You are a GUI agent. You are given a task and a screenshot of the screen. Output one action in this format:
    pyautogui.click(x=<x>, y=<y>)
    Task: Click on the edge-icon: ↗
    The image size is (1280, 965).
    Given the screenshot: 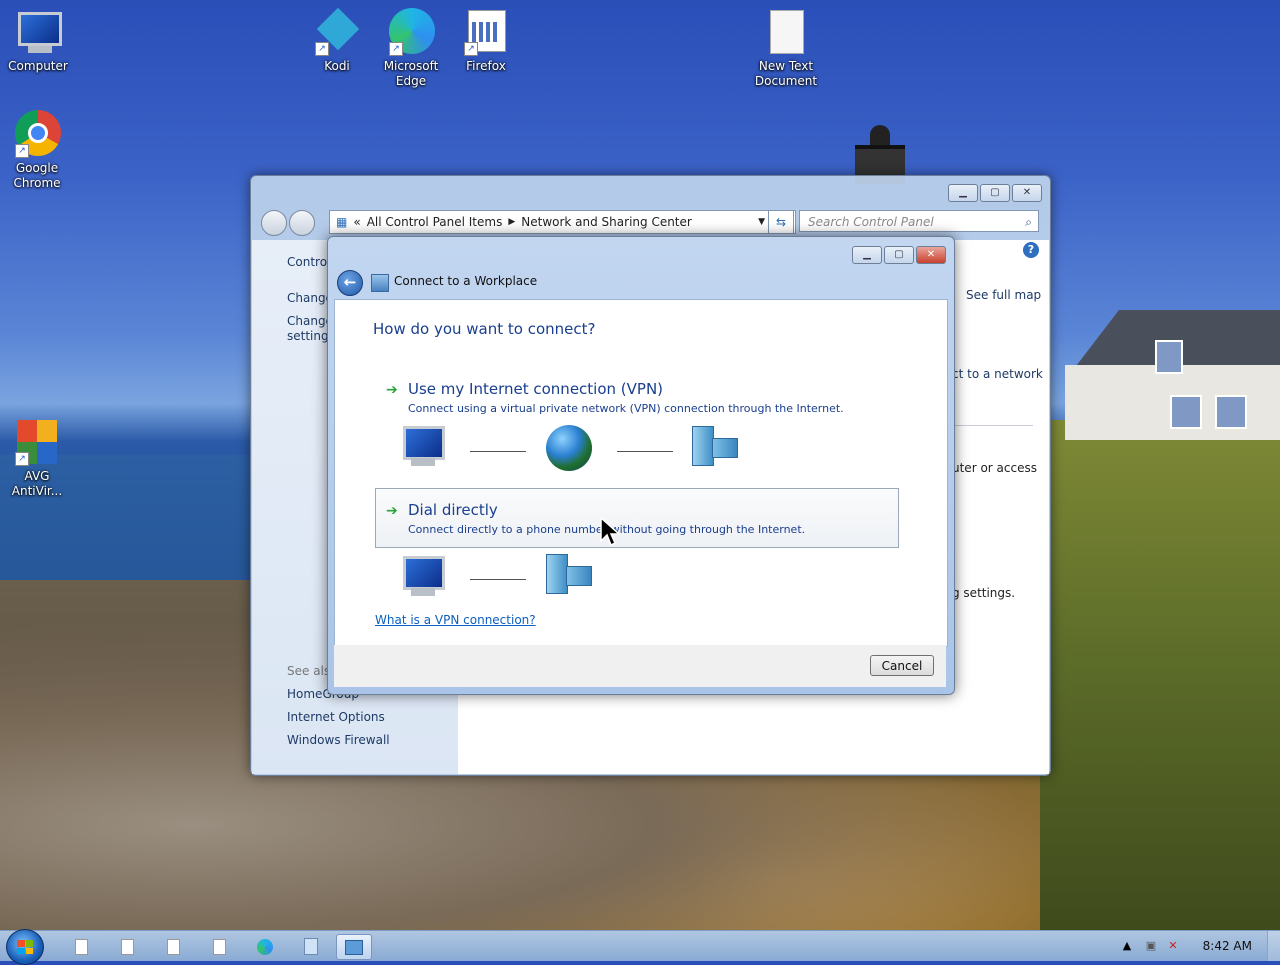 What is the action you would take?
    pyautogui.click(x=411, y=32)
    